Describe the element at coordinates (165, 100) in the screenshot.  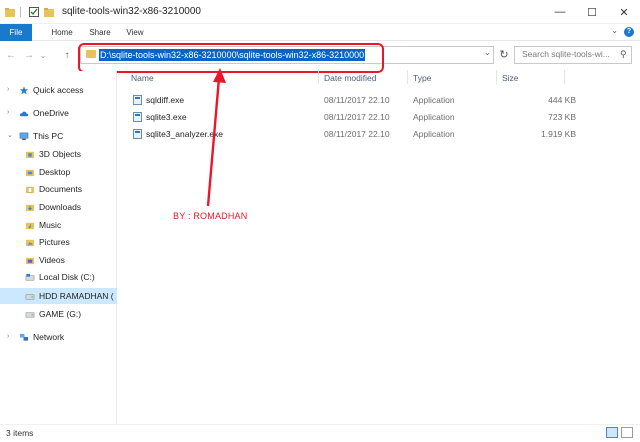
I see `file-name: sqldiff.exe` at that location.